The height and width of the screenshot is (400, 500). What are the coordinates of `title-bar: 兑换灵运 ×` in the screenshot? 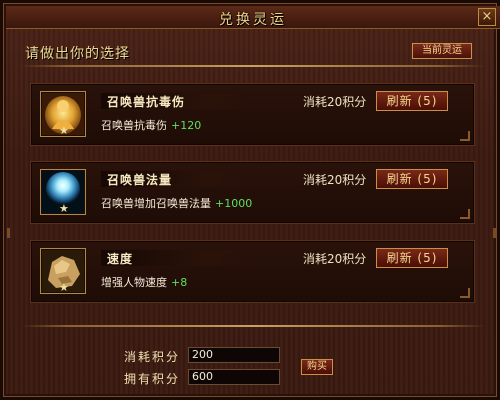 It's located at (253, 17).